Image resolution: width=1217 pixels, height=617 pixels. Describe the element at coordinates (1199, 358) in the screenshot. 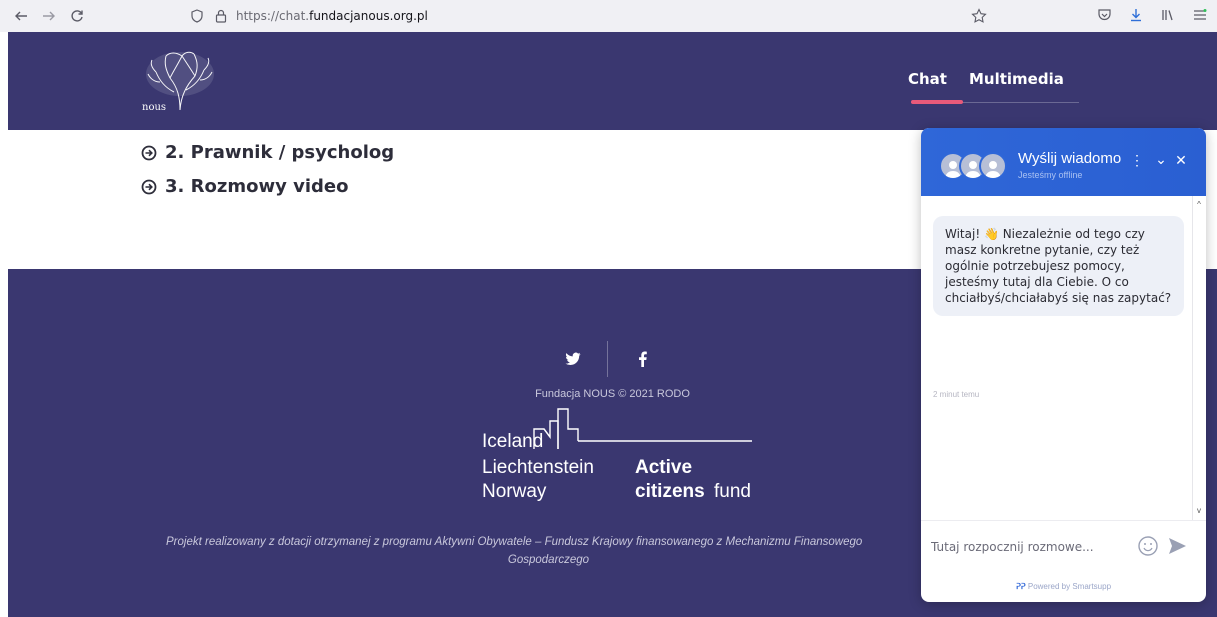

I see `chat-scrollbar: ^ v` at that location.